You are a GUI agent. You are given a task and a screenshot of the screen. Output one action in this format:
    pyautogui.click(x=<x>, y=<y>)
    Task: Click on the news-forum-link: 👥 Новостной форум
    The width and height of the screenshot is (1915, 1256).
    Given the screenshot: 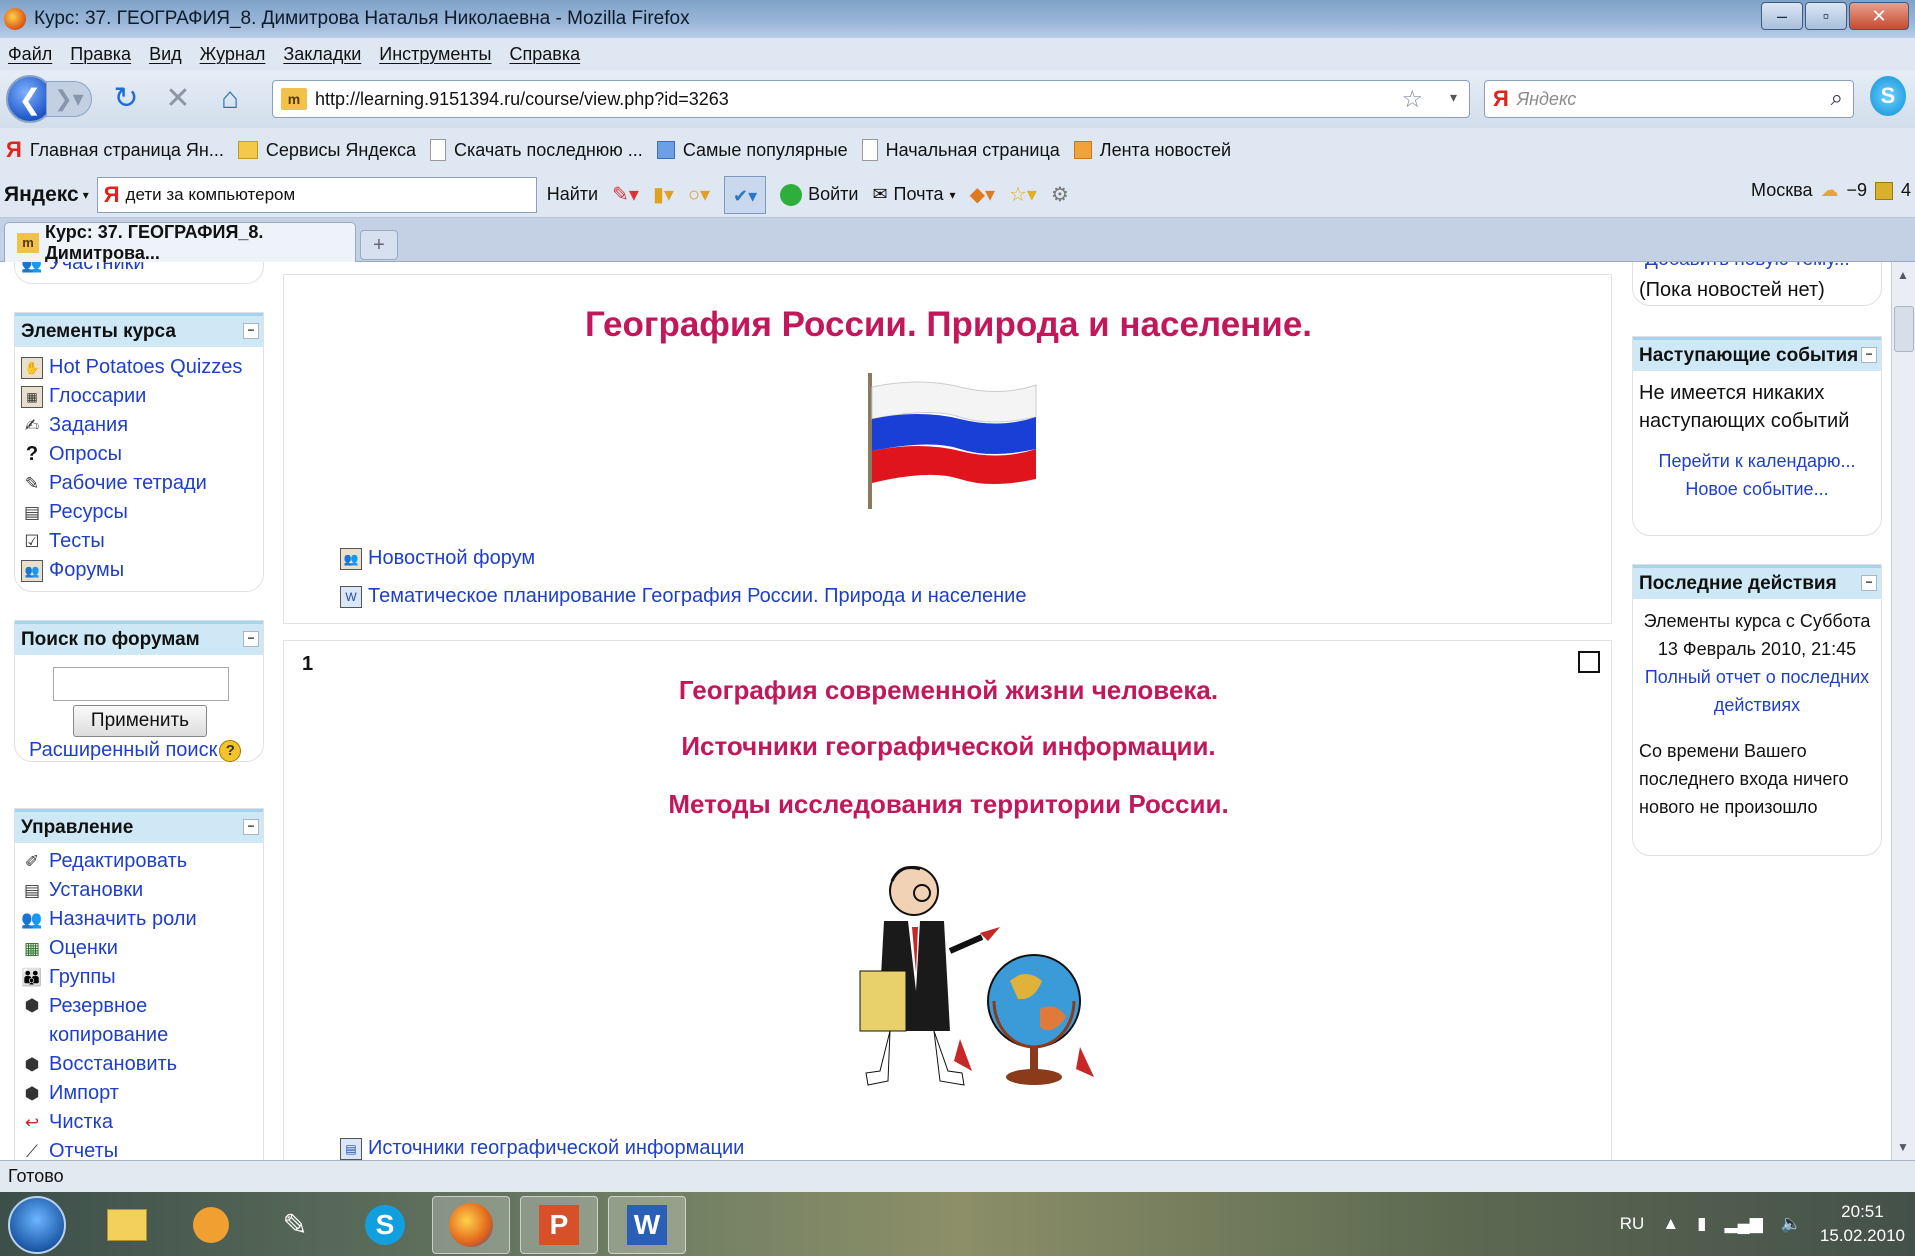 What is the action you would take?
    pyautogui.click(x=437, y=558)
    